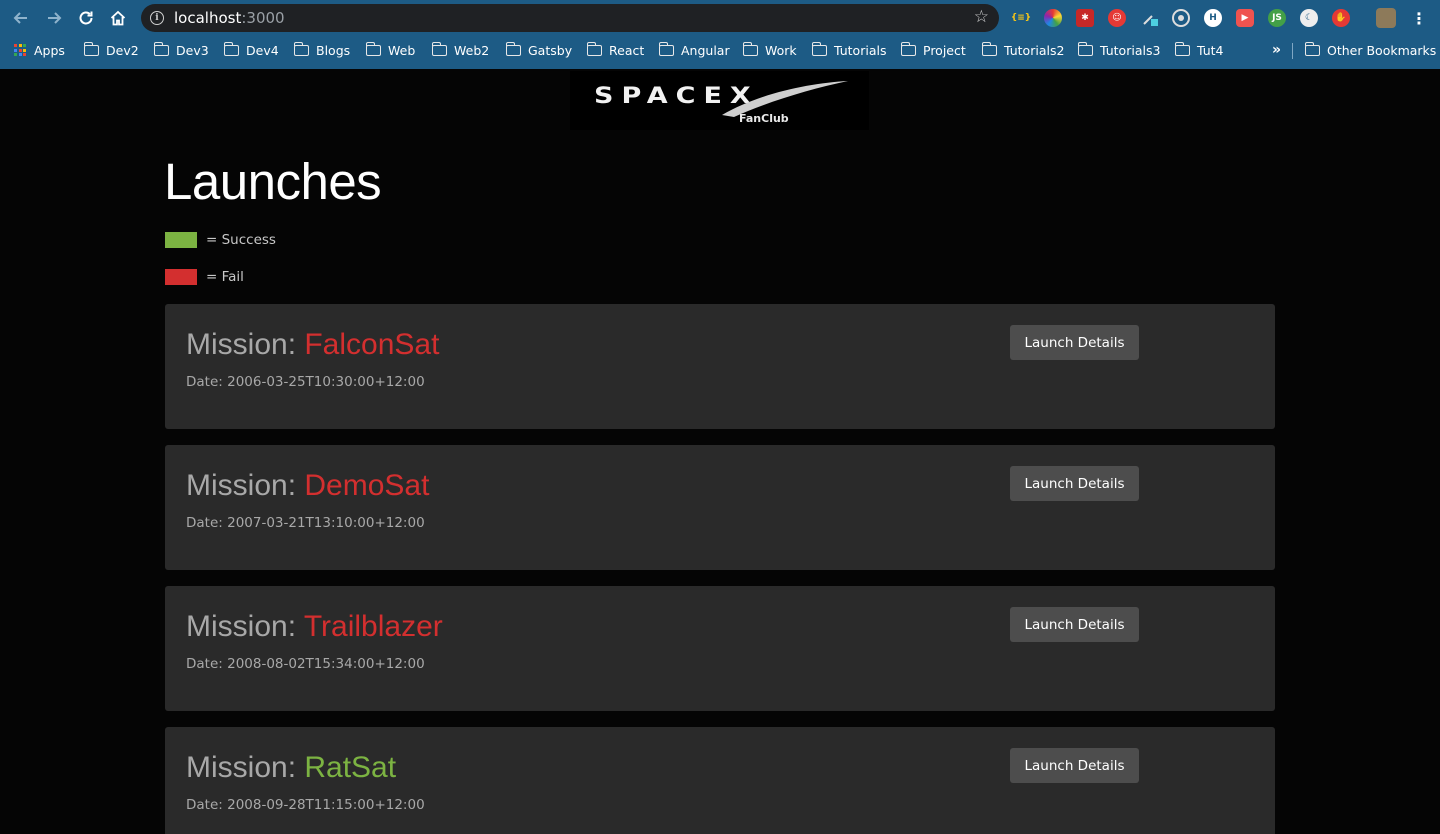 Image resolution: width=1440 pixels, height=834 pixels. I want to click on mission-title: Mission: DemoSat, so click(308, 485).